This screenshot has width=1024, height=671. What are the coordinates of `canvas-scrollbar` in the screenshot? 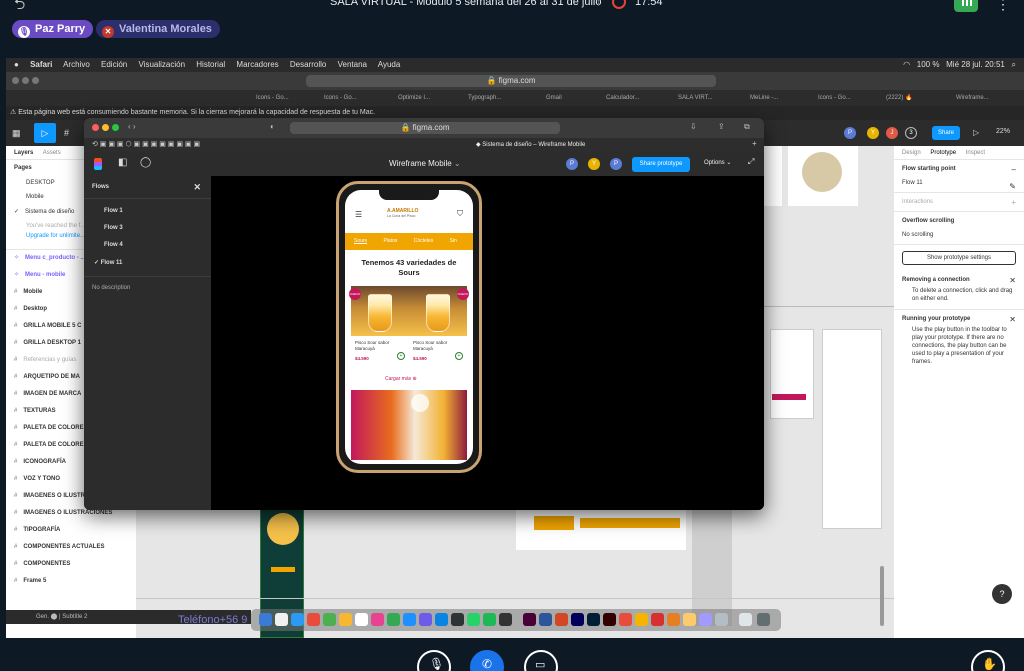 It's located at (882, 596).